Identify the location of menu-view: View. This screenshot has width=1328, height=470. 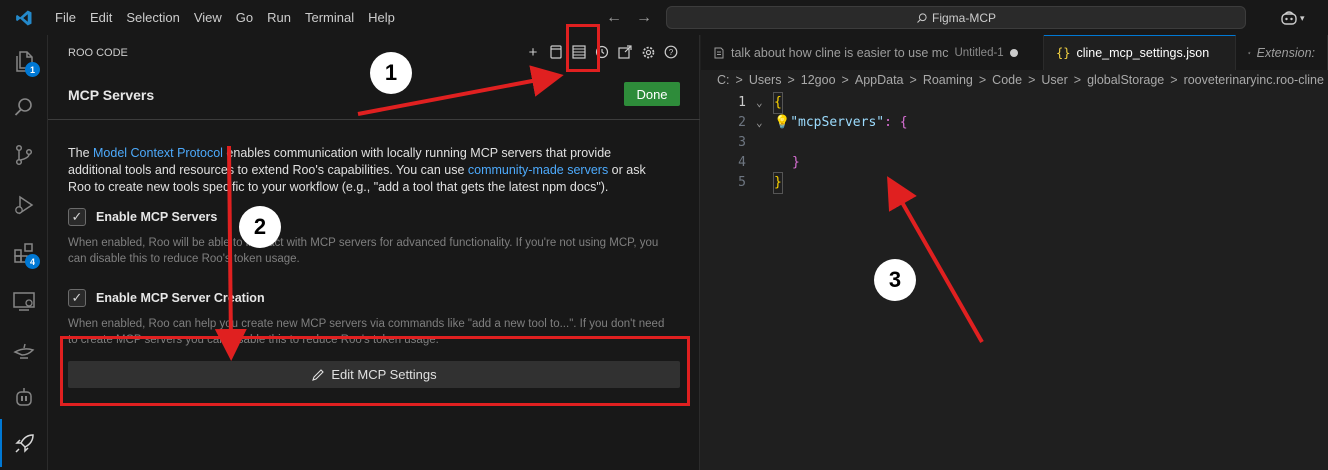
(208, 17).